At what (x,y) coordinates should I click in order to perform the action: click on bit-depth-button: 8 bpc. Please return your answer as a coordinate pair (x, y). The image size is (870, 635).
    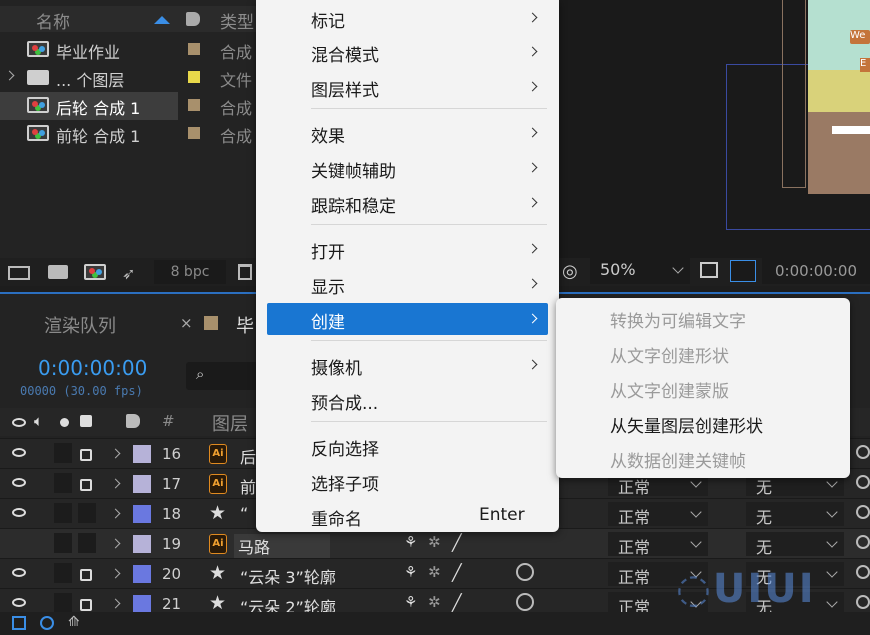
    Looking at the image, I should click on (190, 272).